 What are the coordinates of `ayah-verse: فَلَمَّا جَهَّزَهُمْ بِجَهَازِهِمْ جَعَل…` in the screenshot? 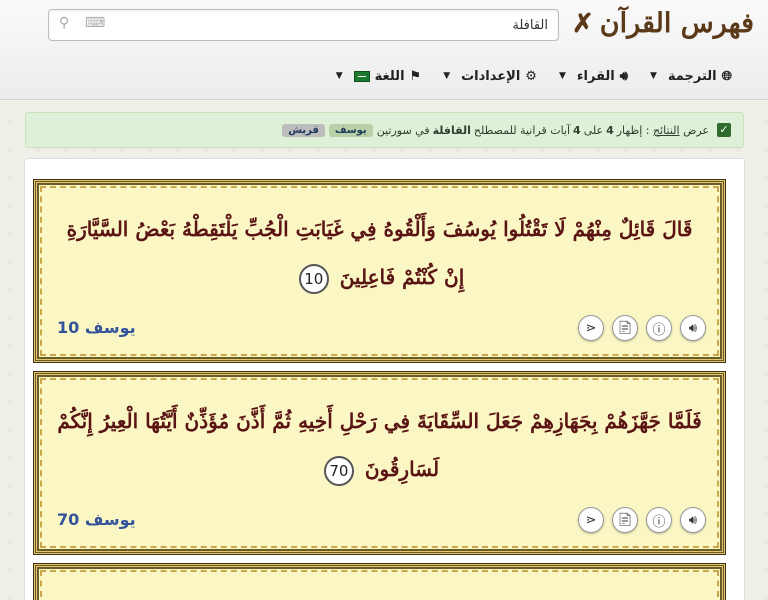 It's located at (379, 445).